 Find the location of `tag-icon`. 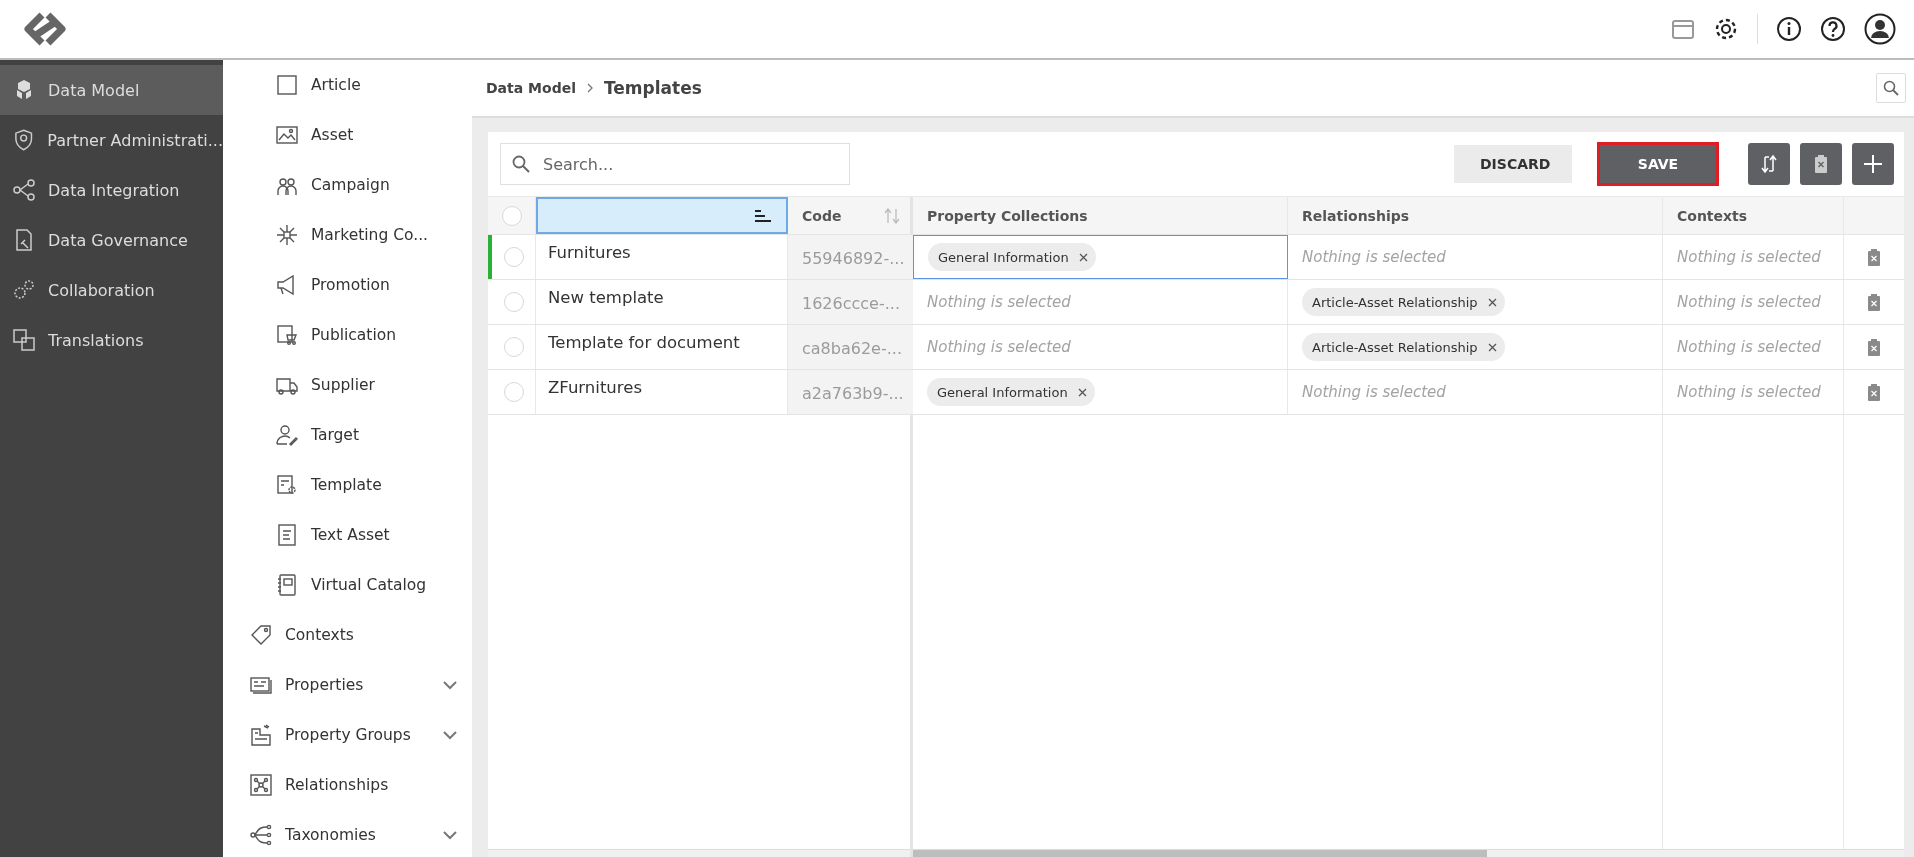

tag-icon is located at coordinates (261, 635).